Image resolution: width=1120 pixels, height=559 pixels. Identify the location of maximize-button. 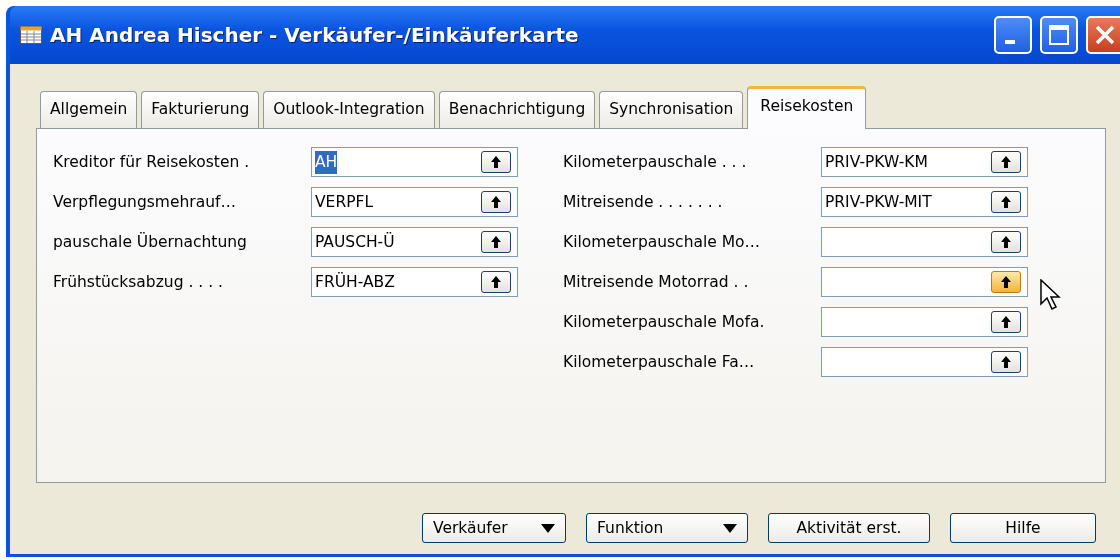
(1059, 35).